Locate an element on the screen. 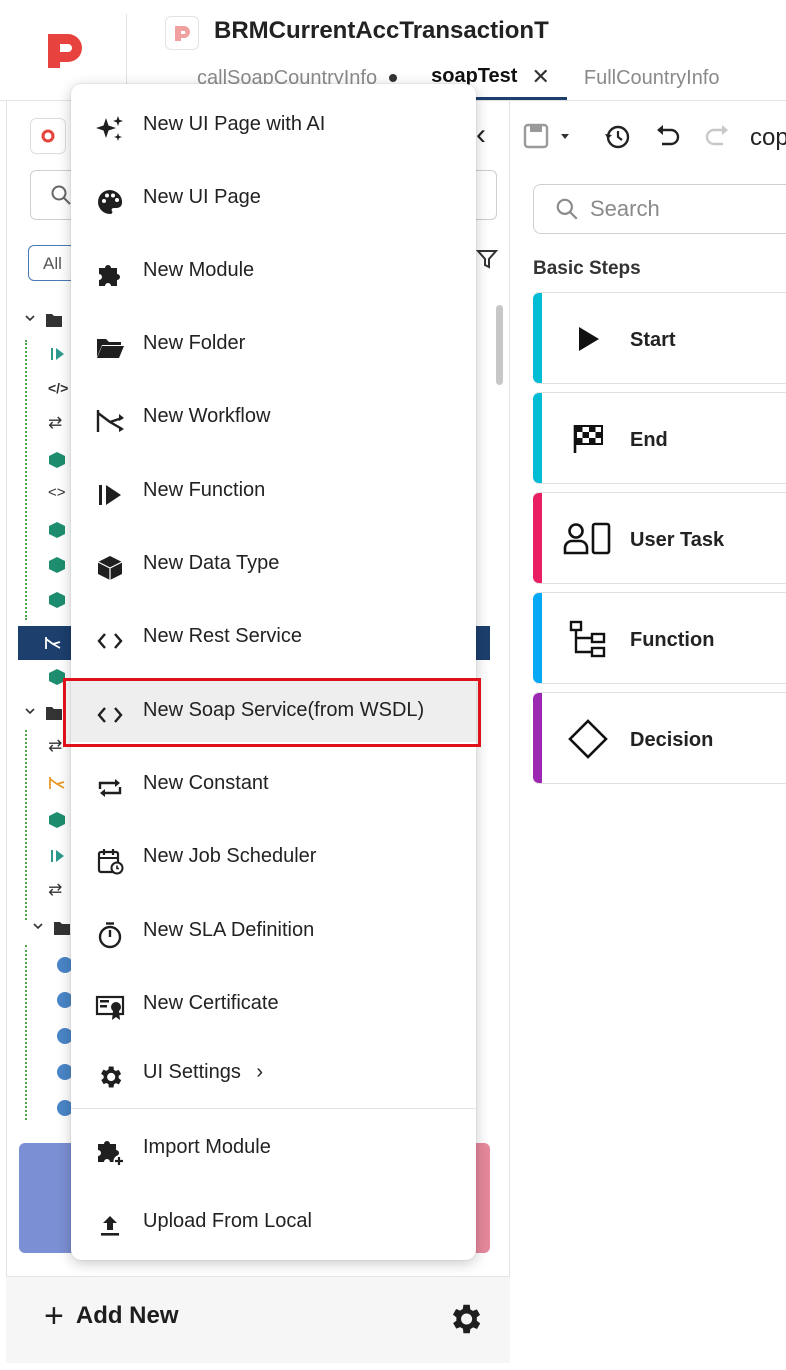 This screenshot has width=786, height=1370. puzzle-add-icon is located at coordinates (110, 1152).